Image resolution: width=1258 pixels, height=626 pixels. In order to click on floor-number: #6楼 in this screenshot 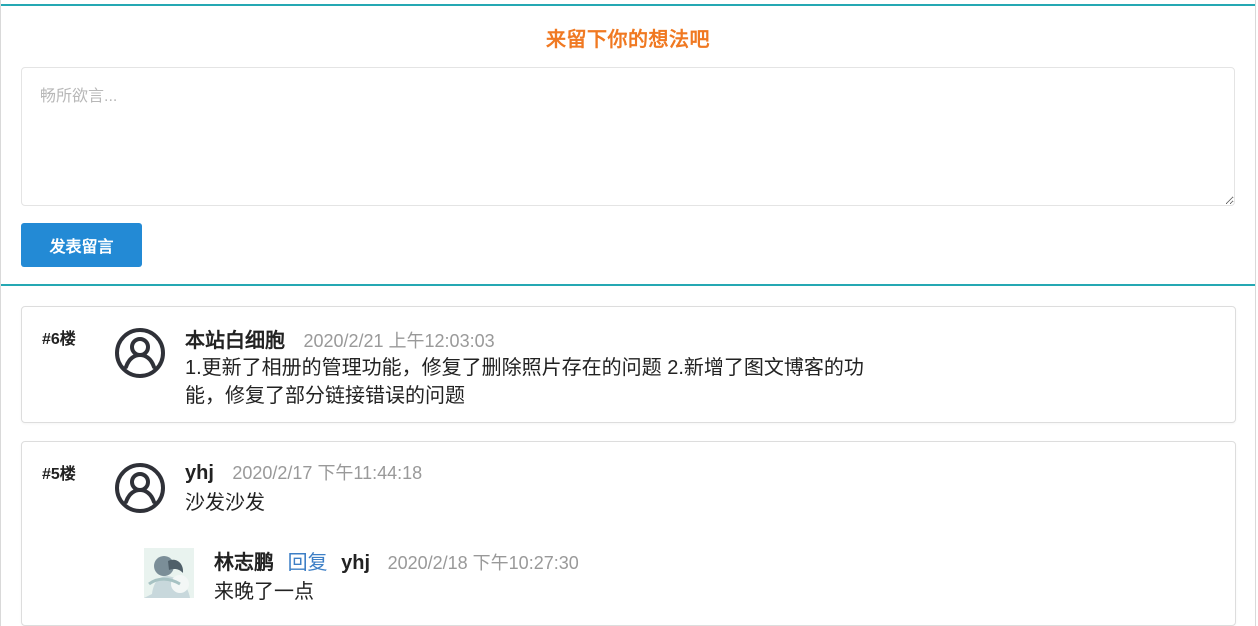, I will do `click(59, 339)`.